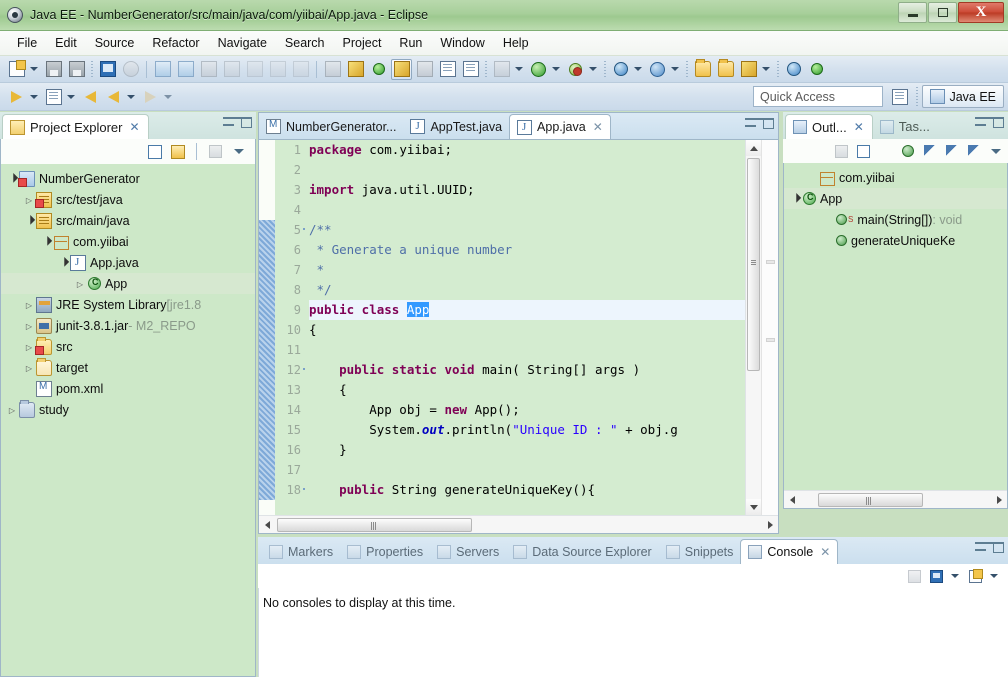 The width and height of the screenshot is (1008, 677). What do you see at coordinates (462, 43) in the screenshot?
I see `menu-item-window: Window` at bounding box center [462, 43].